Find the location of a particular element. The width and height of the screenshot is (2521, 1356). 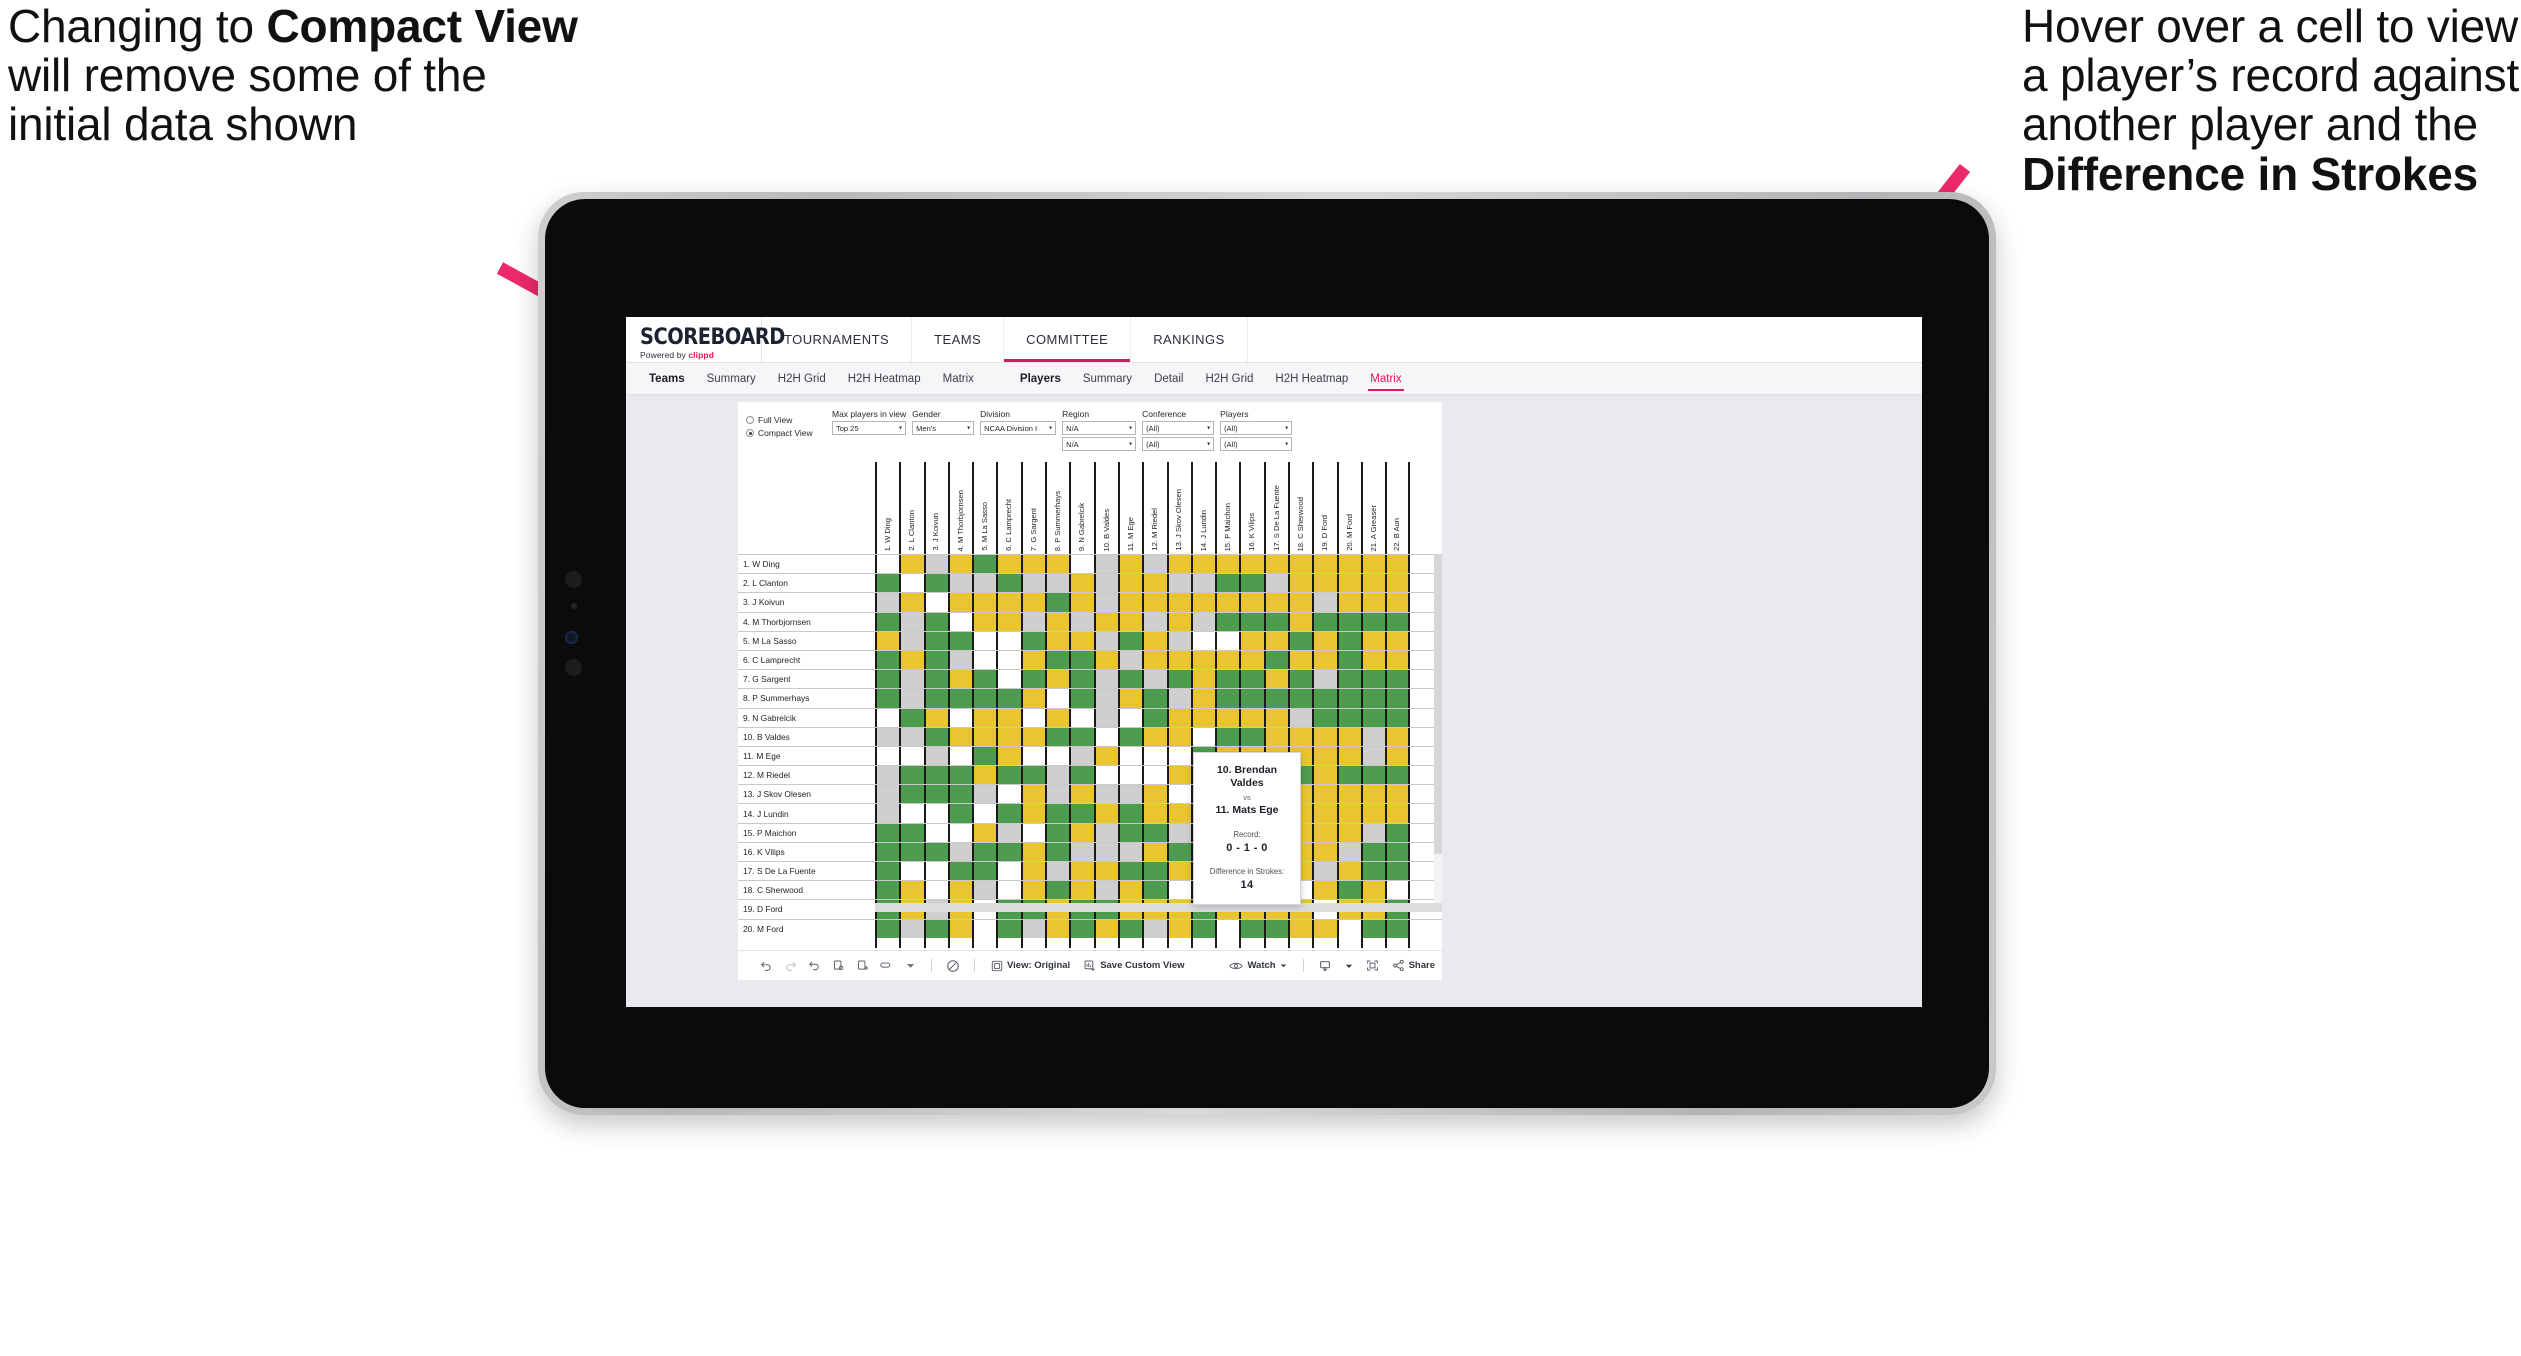

matrix-column-header: 9. N Gabrelcik is located at coordinates (1081, 508).